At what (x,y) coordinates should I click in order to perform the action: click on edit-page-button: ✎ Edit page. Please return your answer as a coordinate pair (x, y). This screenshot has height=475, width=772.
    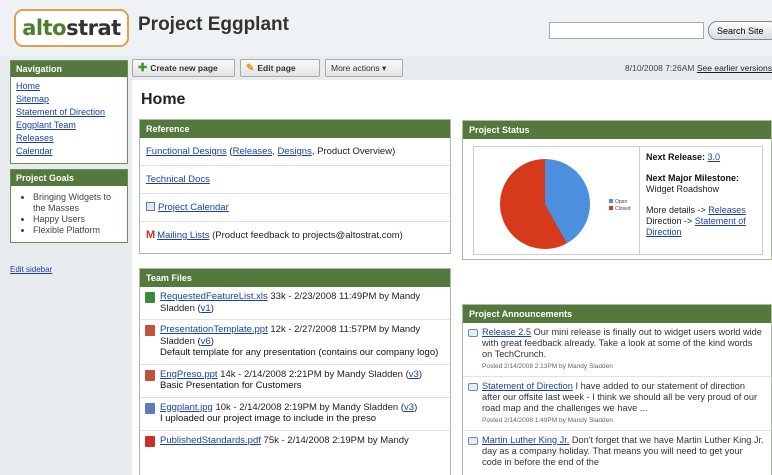
    Looking at the image, I should click on (280, 68).